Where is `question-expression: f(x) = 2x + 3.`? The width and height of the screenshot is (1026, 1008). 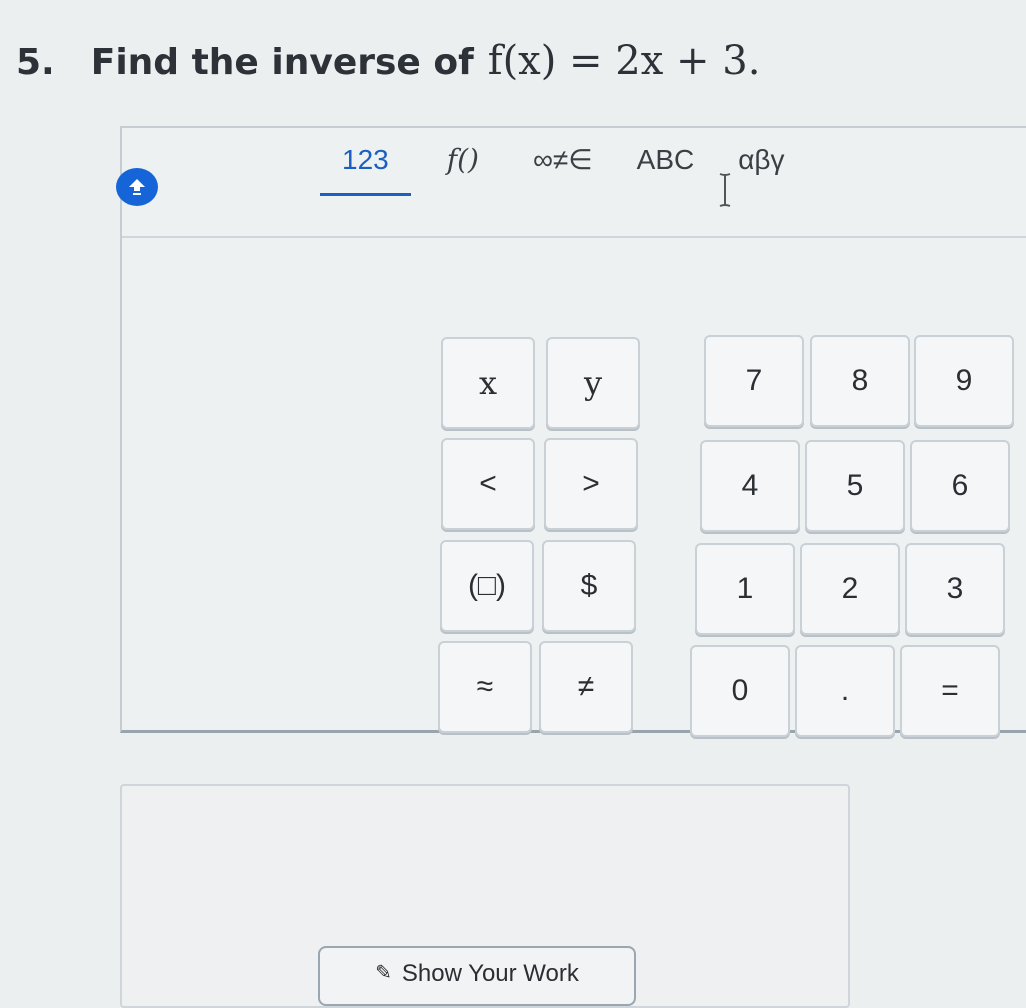
question-expression: f(x) = 2x + 3. is located at coordinates (624, 61).